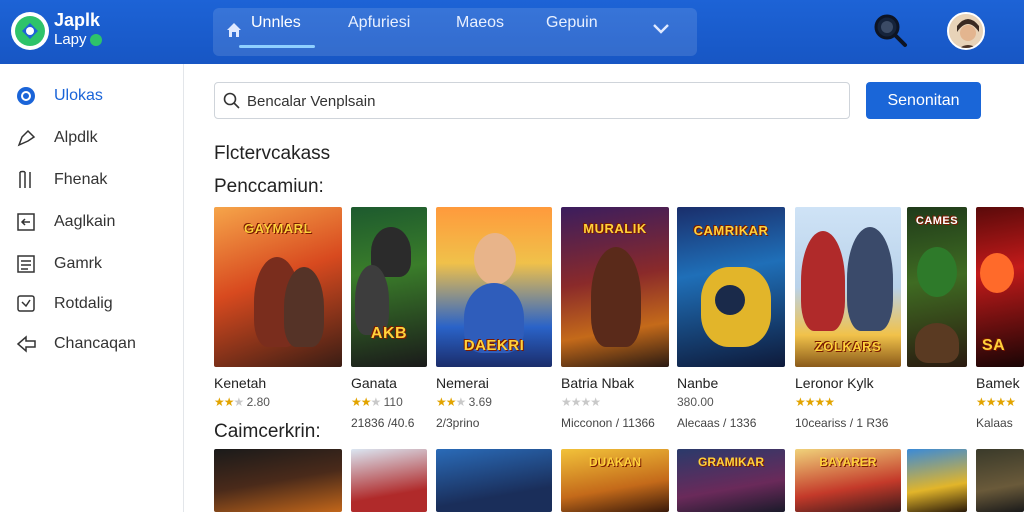  What do you see at coordinates (615, 480) in the screenshot?
I see `game-card: DUAKAN` at bounding box center [615, 480].